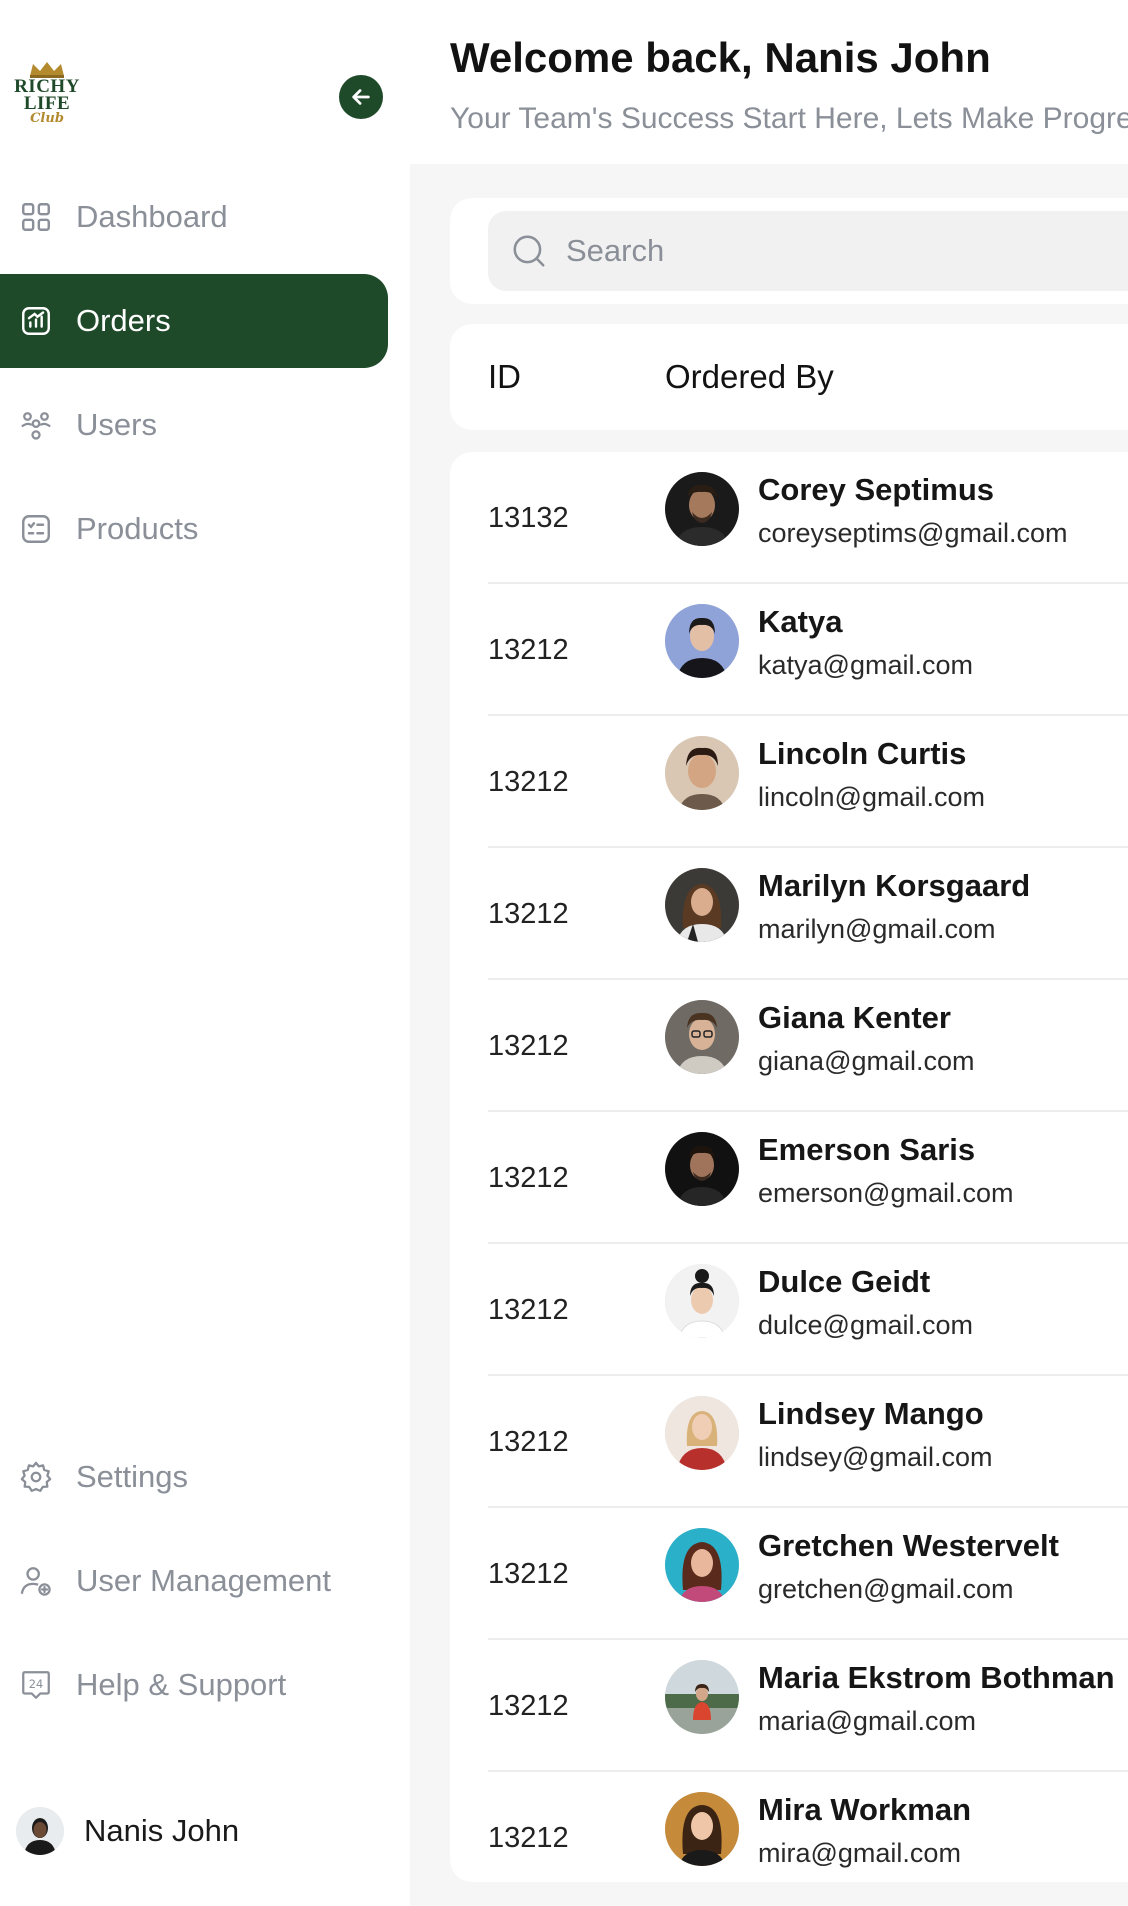 This screenshot has width=1128, height=1906. What do you see at coordinates (504, 377) in the screenshot?
I see `column-header-id: ID` at bounding box center [504, 377].